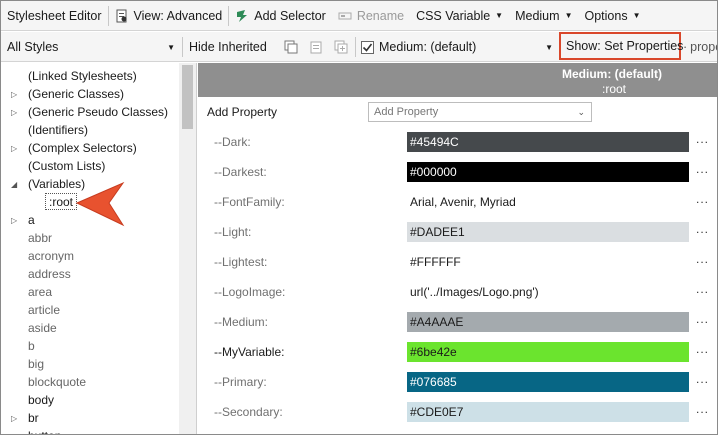 This screenshot has width=718, height=435. Describe the element at coordinates (58, 130) in the screenshot. I see `tree-item: (Identifiers)` at that location.